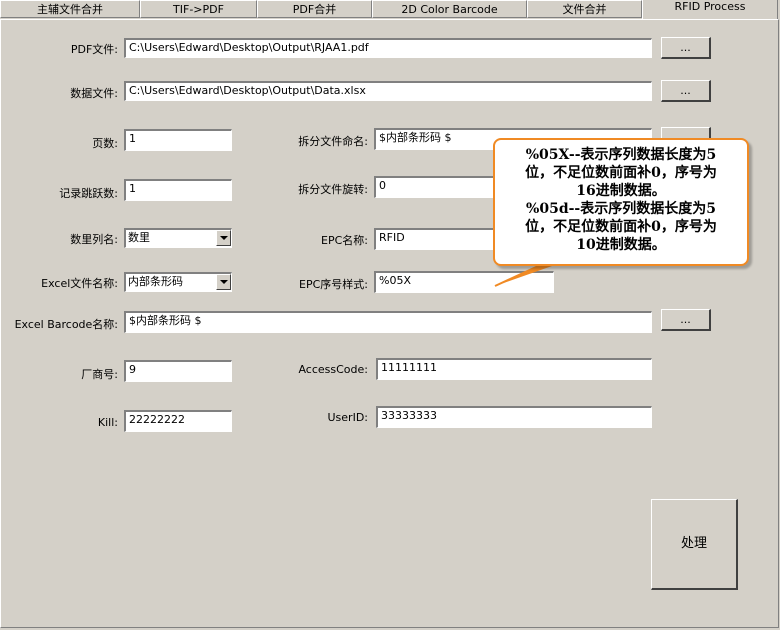 The width and height of the screenshot is (780, 630). Describe the element at coordinates (178, 421) in the screenshot. I see `kill-input: 22222222` at that location.